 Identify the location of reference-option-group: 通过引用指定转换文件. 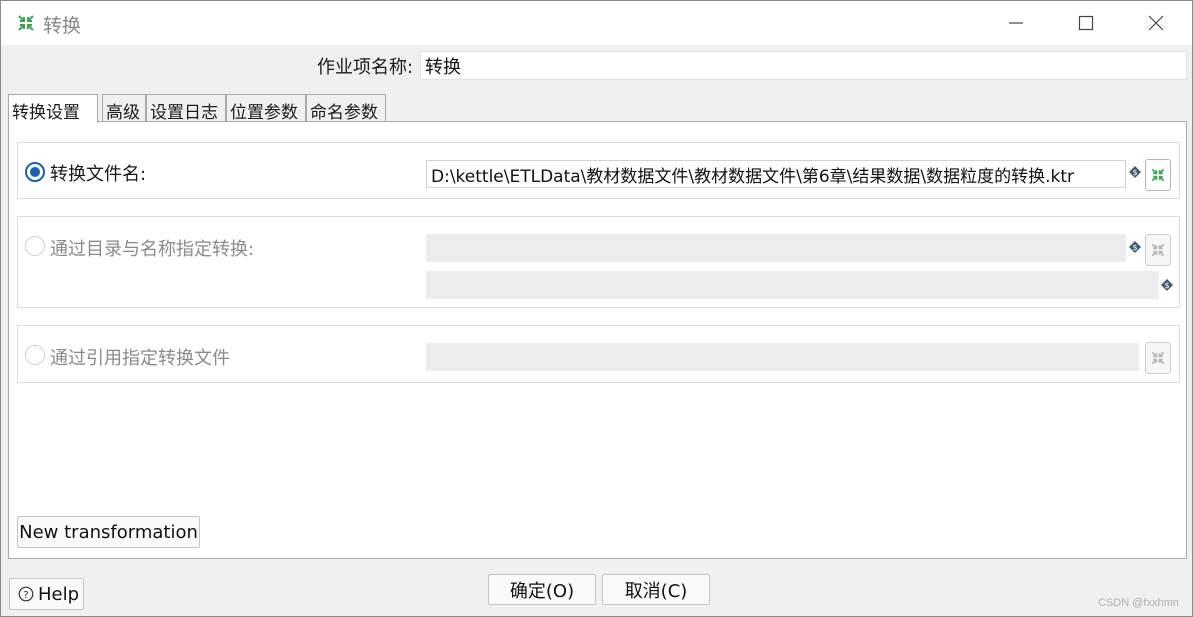
(598, 354).